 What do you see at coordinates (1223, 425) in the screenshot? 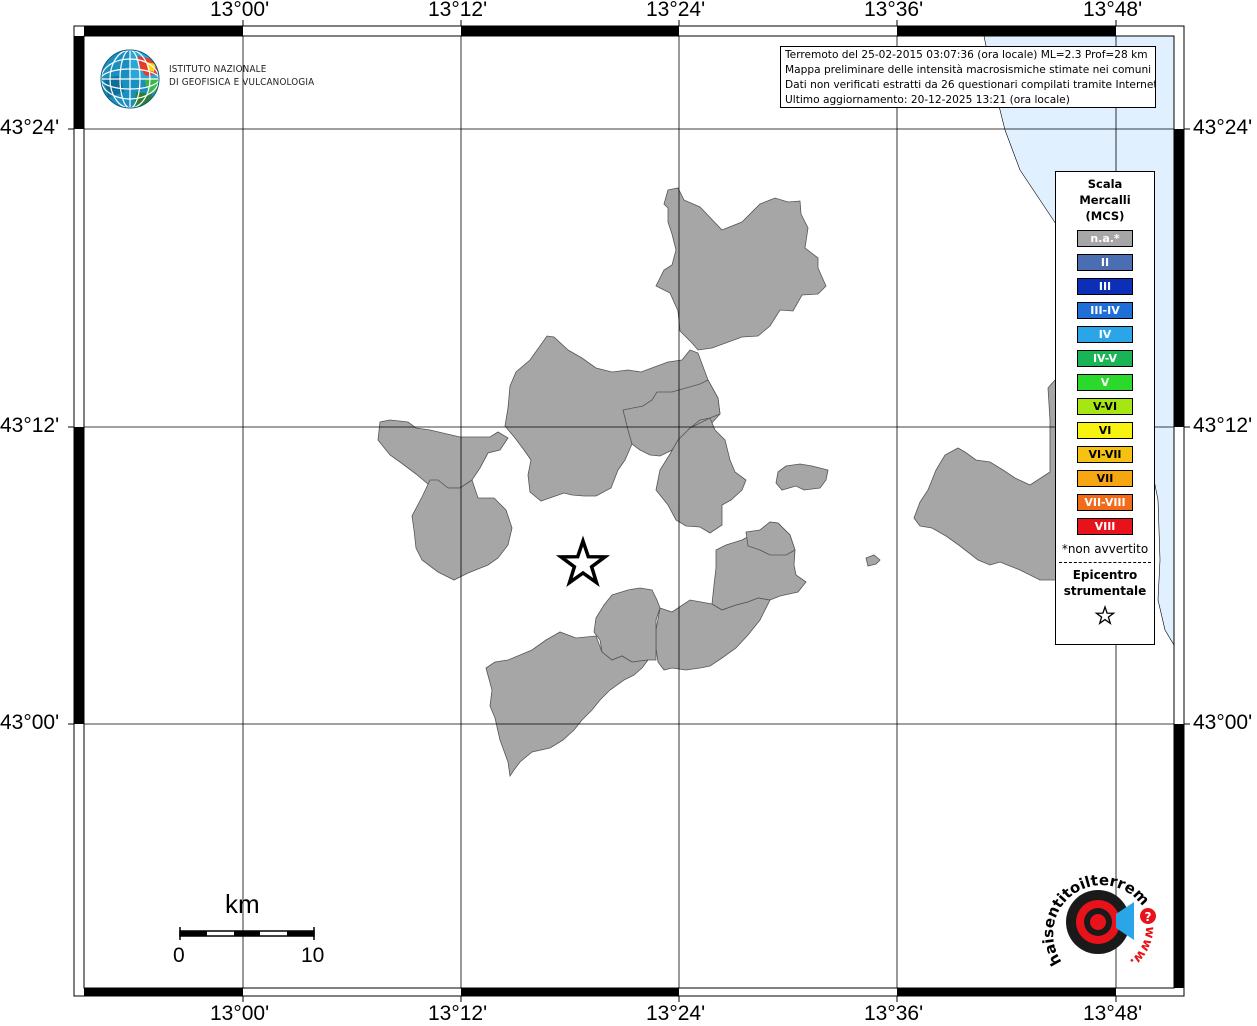
I see `right-lat-label-2: 43°12'` at bounding box center [1223, 425].